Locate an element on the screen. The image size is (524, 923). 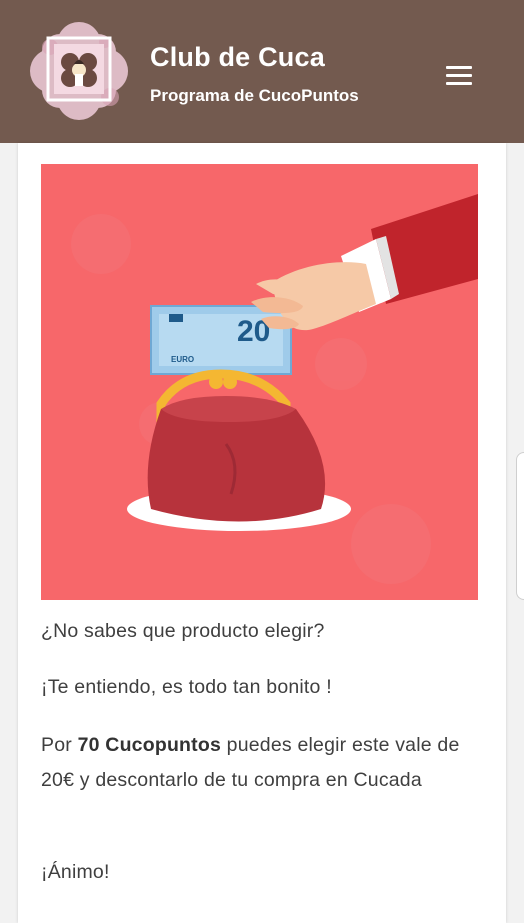
flower-logo-icon is located at coordinates (79, 71).